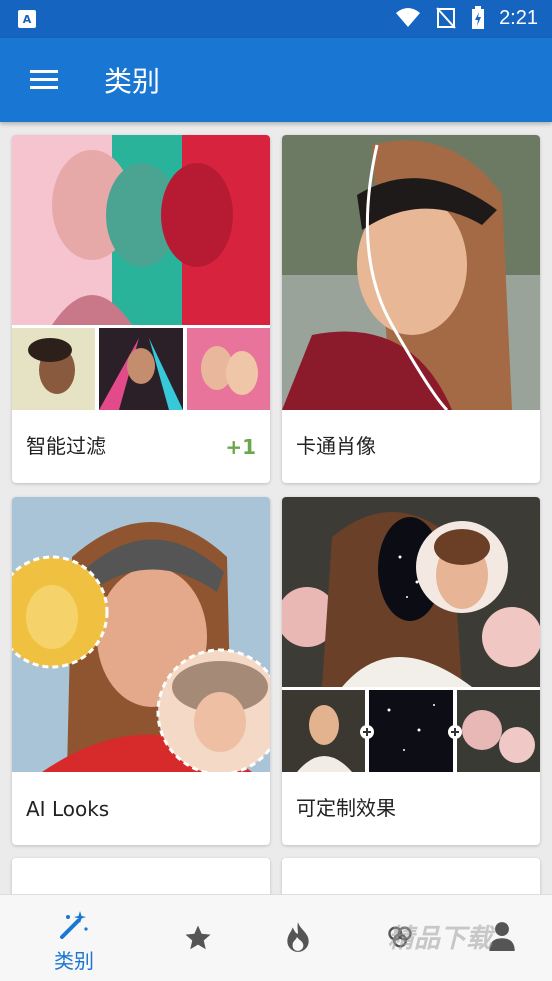 The width and height of the screenshot is (552, 981). What do you see at coordinates (45, 80) in the screenshot?
I see `menu-button` at bounding box center [45, 80].